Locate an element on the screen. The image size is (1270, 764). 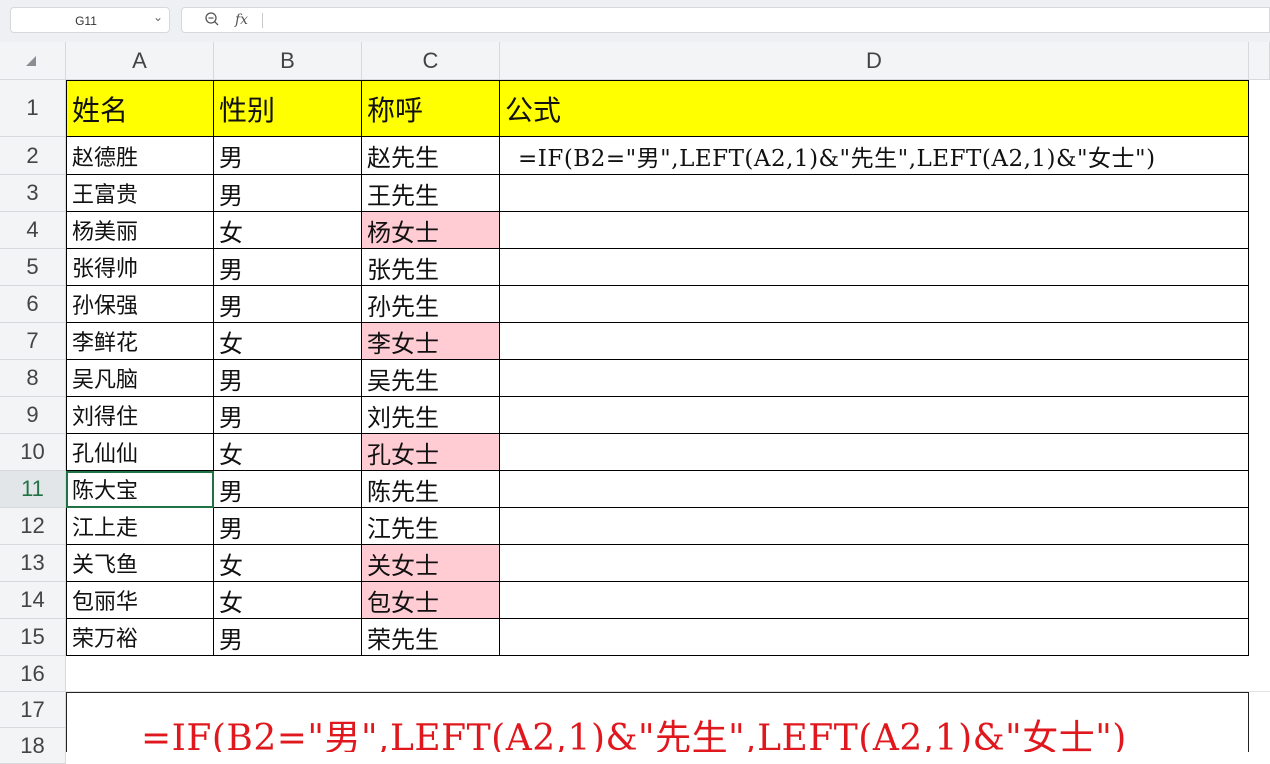
name-box: G11 ⌄ is located at coordinates (90, 20).